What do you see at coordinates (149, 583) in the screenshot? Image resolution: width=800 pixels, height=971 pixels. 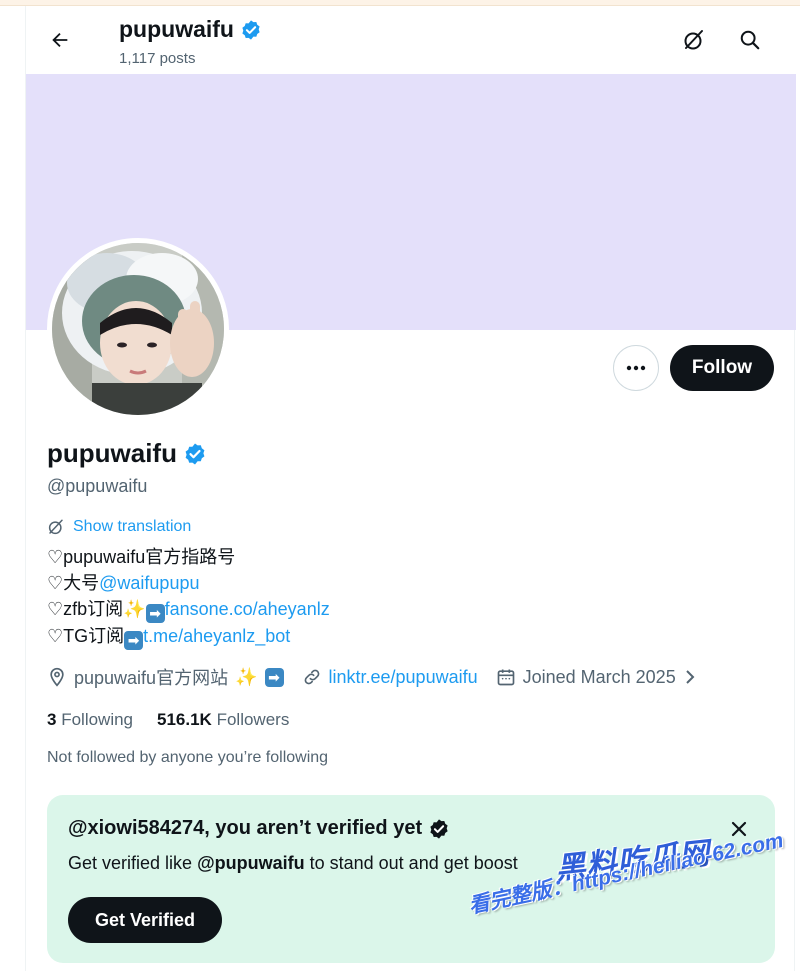 I see `bio-link-mention: @waifupupu` at bounding box center [149, 583].